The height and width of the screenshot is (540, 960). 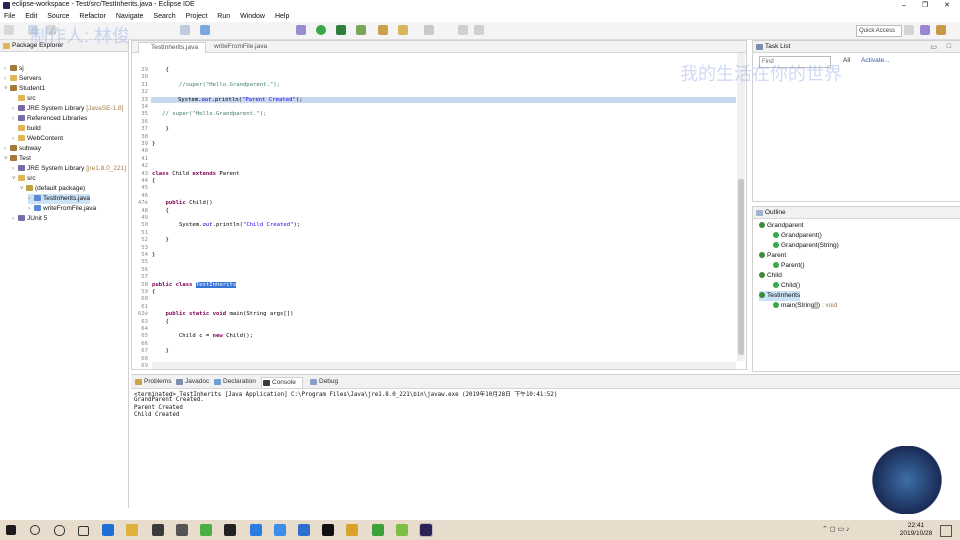 I want to click on tree-item: build, so click(x=26, y=129).